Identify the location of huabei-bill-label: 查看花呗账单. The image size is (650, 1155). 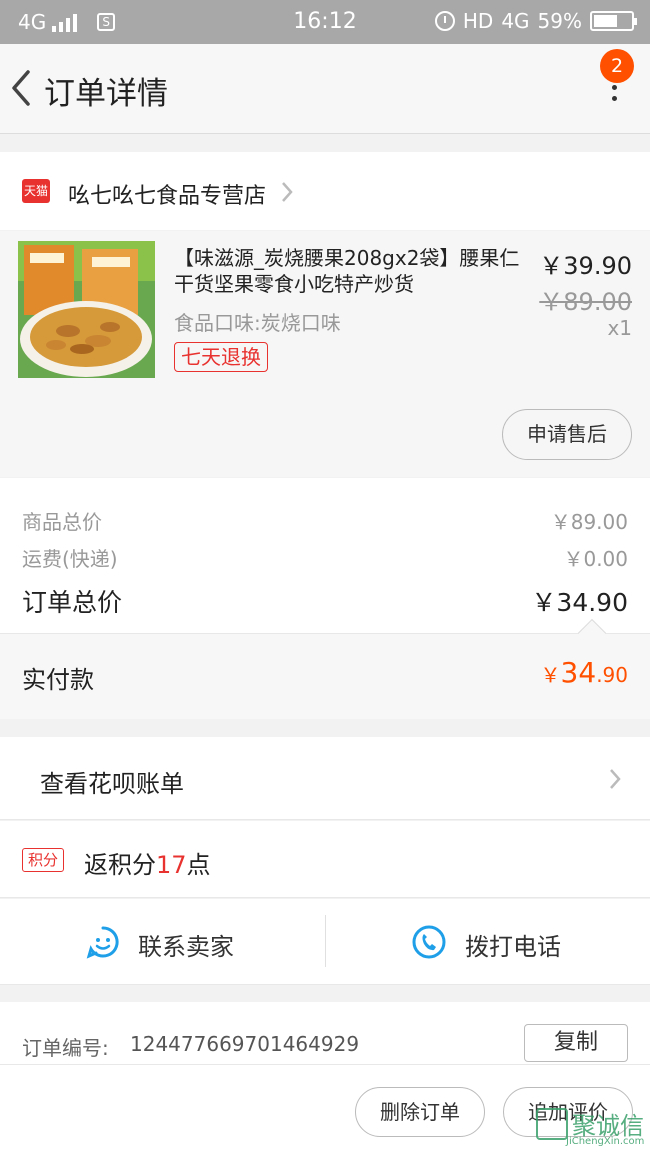
(112, 784).